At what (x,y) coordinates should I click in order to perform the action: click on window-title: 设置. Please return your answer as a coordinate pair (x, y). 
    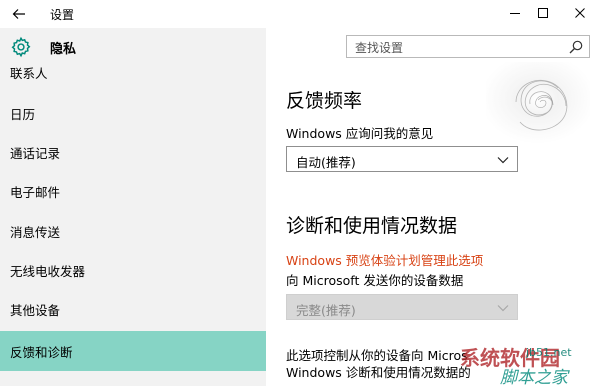
    Looking at the image, I should click on (62, 15).